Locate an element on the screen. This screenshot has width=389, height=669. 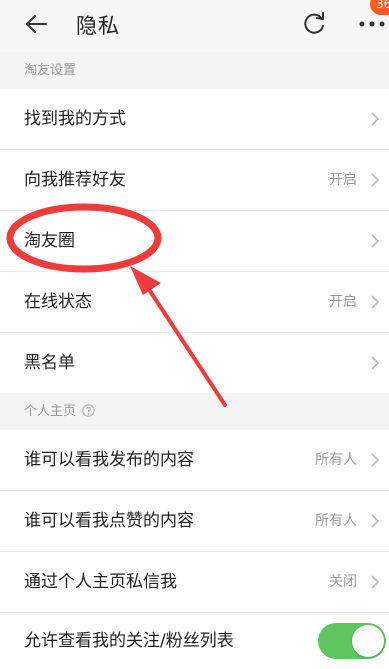
section-title: 个人主页 is located at coordinates (50, 411).